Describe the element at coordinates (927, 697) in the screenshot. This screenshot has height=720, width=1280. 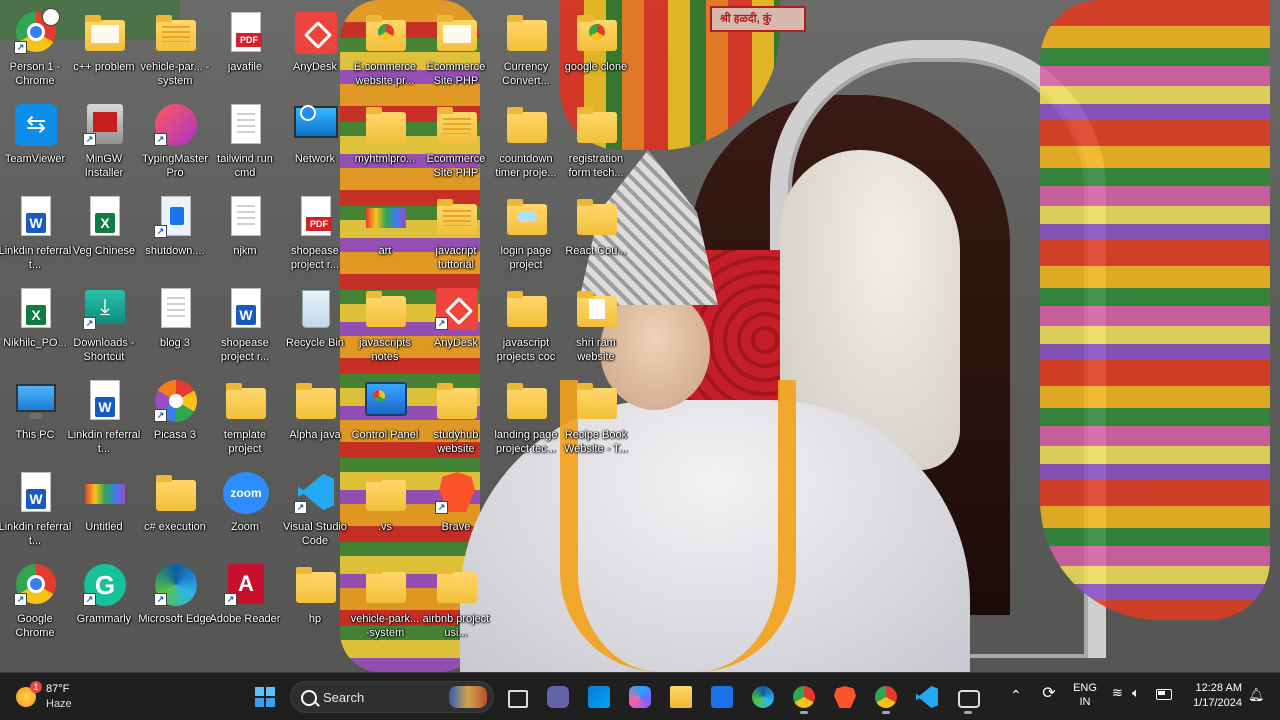
I see `taskbar-vscode` at that location.